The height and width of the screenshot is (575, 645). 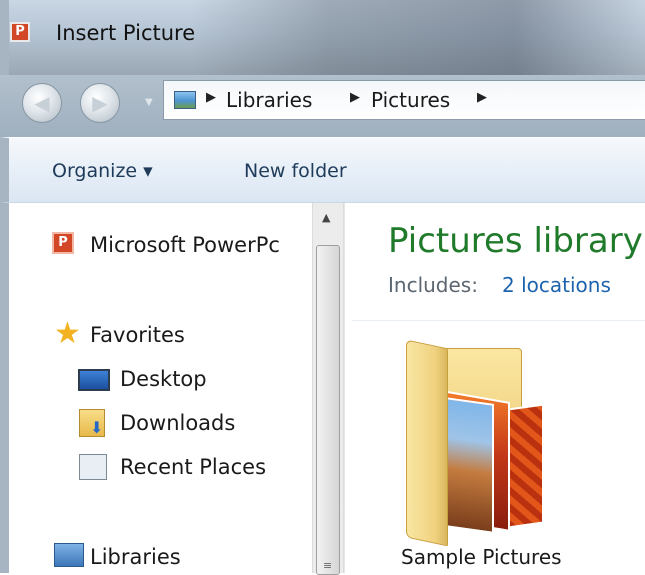 What do you see at coordinates (410, 100) in the screenshot?
I see `breadcrumb-pictures: Pictures` at bounding box center [410, 100].